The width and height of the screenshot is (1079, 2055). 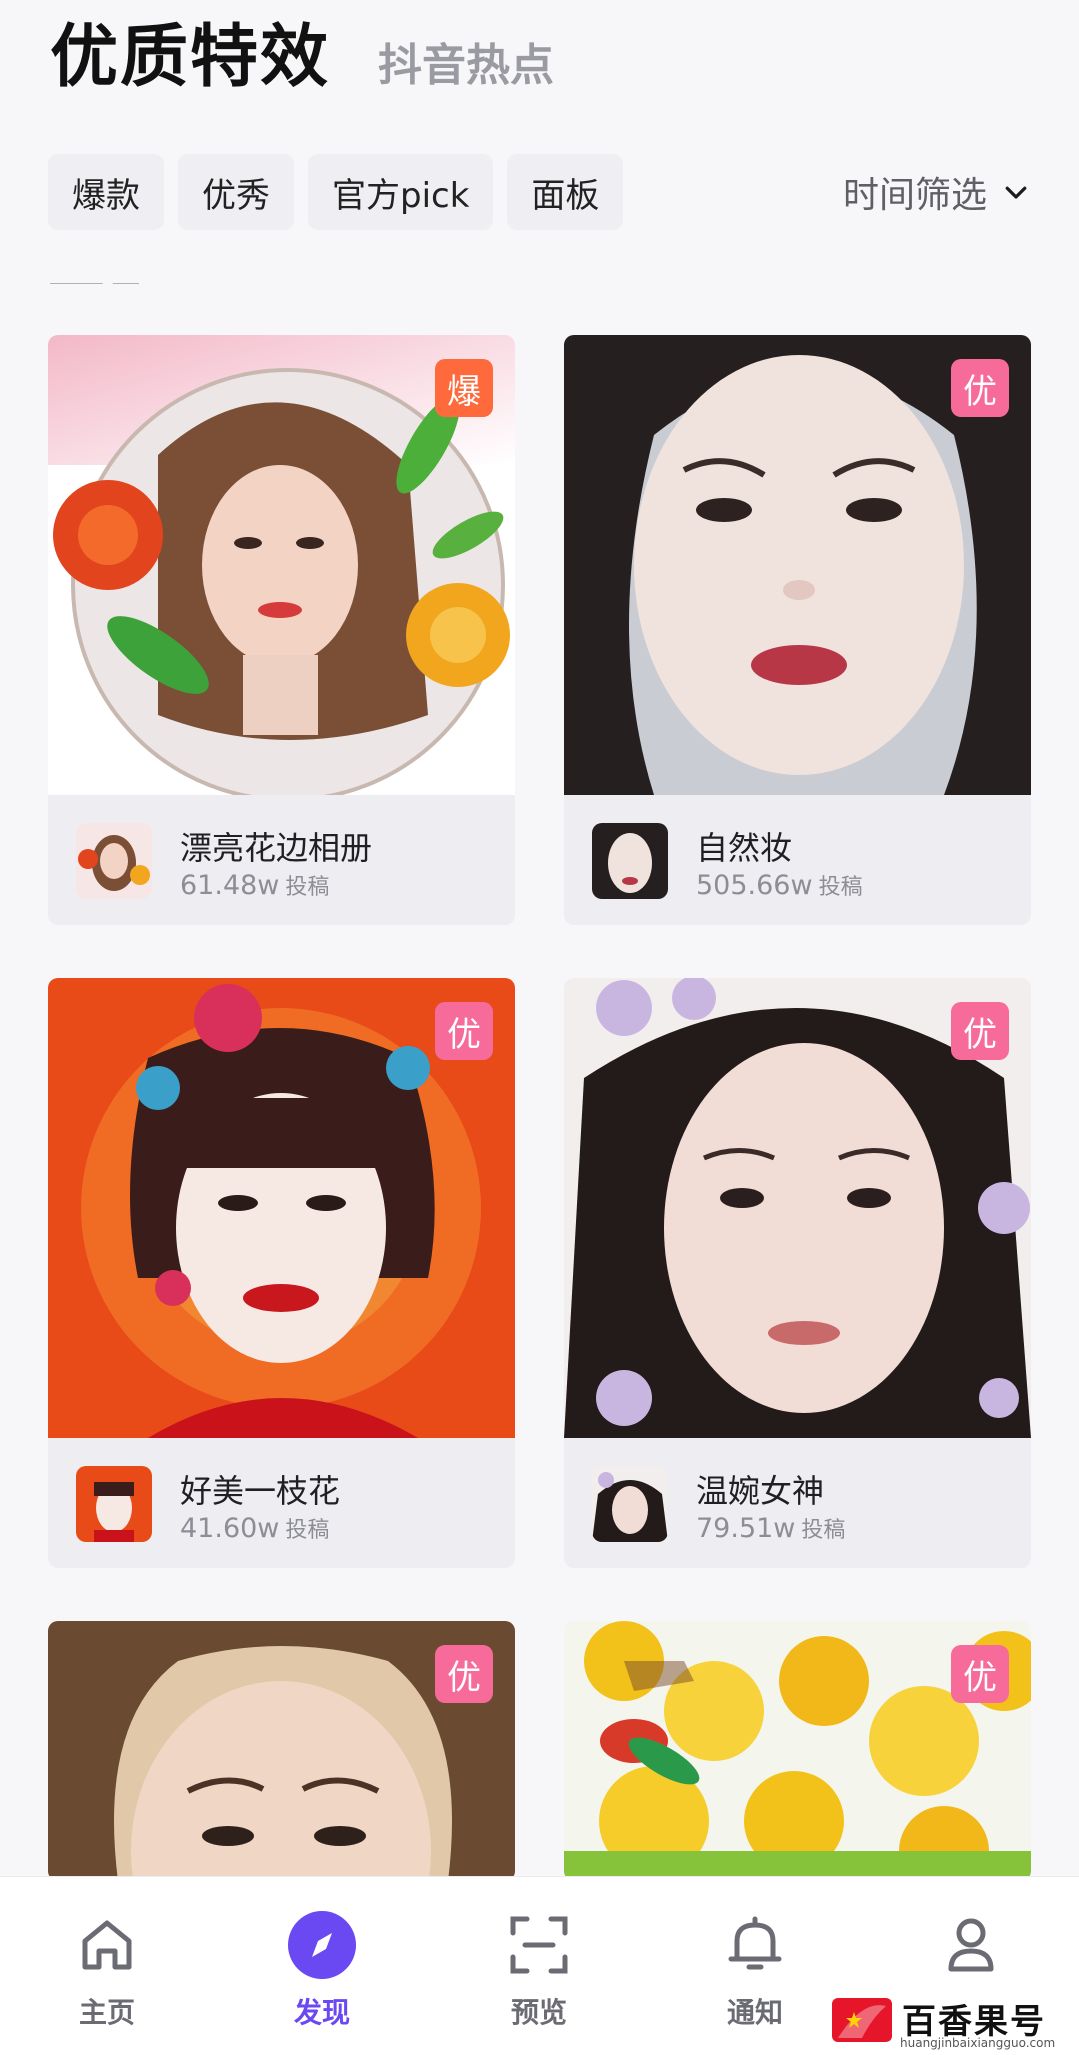 What do you see at coordinates (538, 2012) in the screenshot?
I see `nav-preview-label: 预览` at bounding box center [538, 2012].